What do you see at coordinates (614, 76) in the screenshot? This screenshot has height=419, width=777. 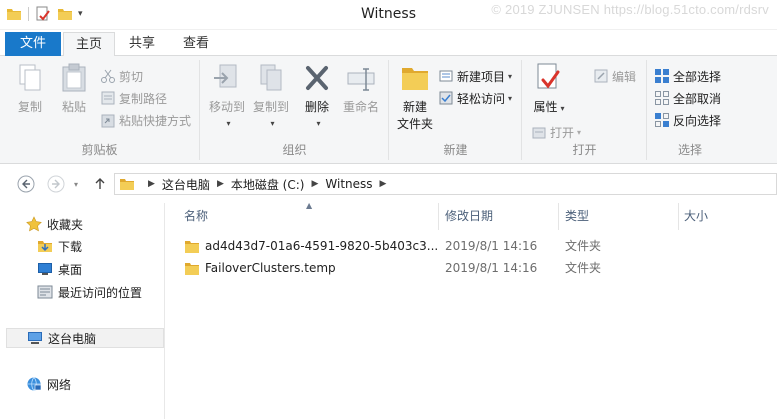 I see `edit-button: 编辑` at bounding box center [614, 76].